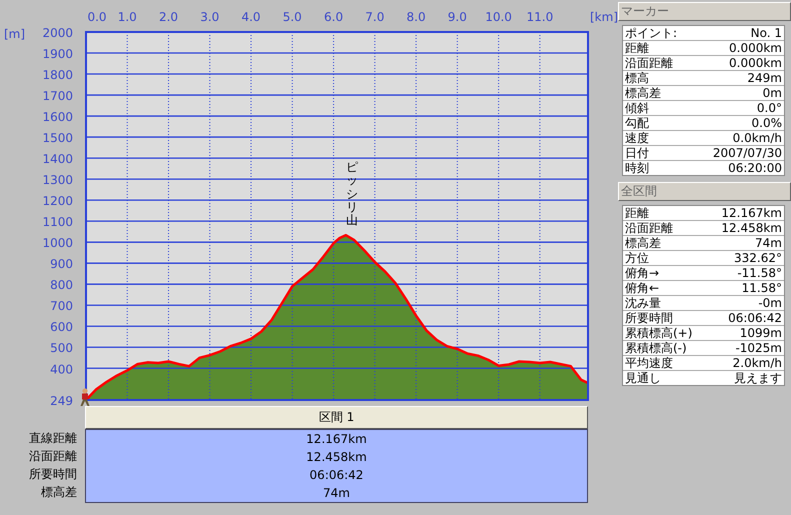  Describe the element at coordinates (57, 222) in the screenshot. I see `axis-tick-label: 1100` at that location.